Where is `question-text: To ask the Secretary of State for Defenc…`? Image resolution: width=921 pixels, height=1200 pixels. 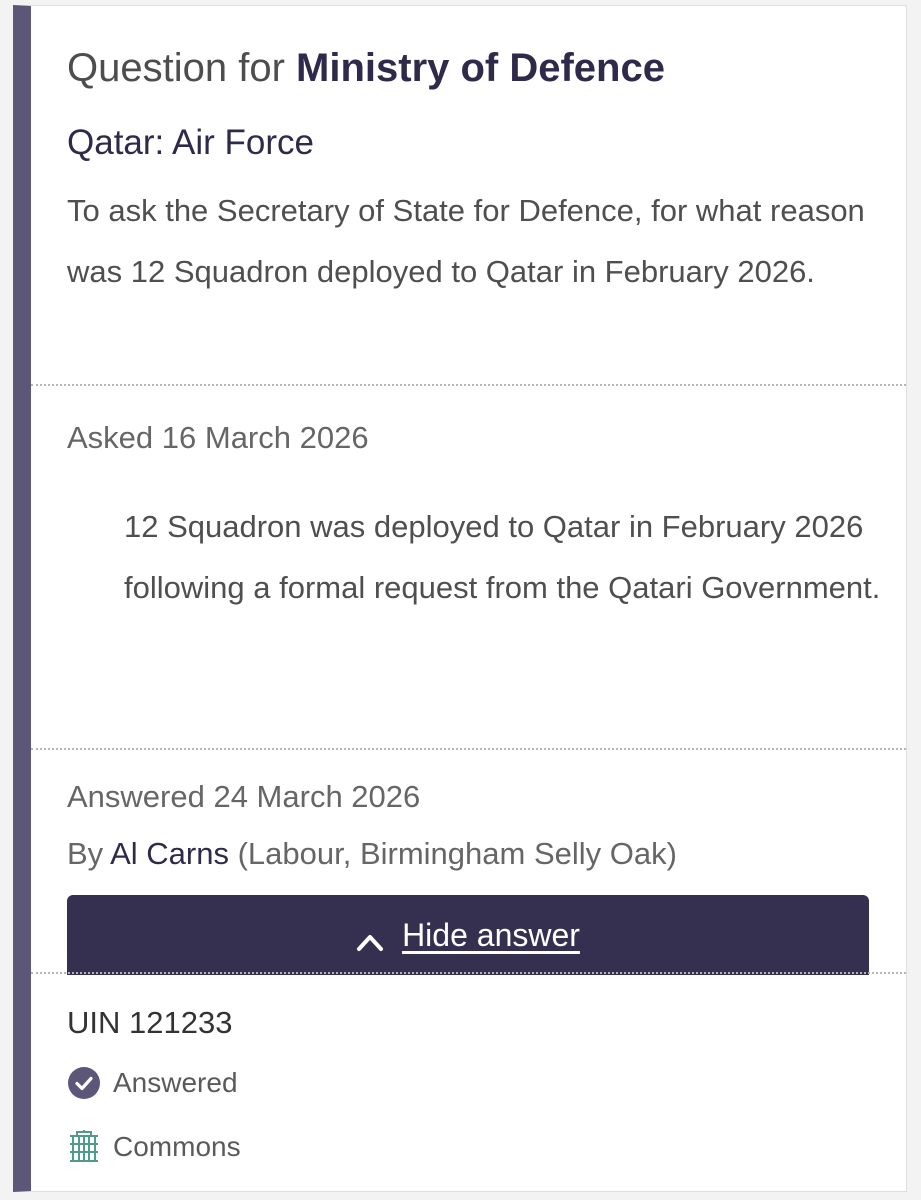
question-text: To ask the Secretary of State for Defenc… is located at coordinates (466, 241).